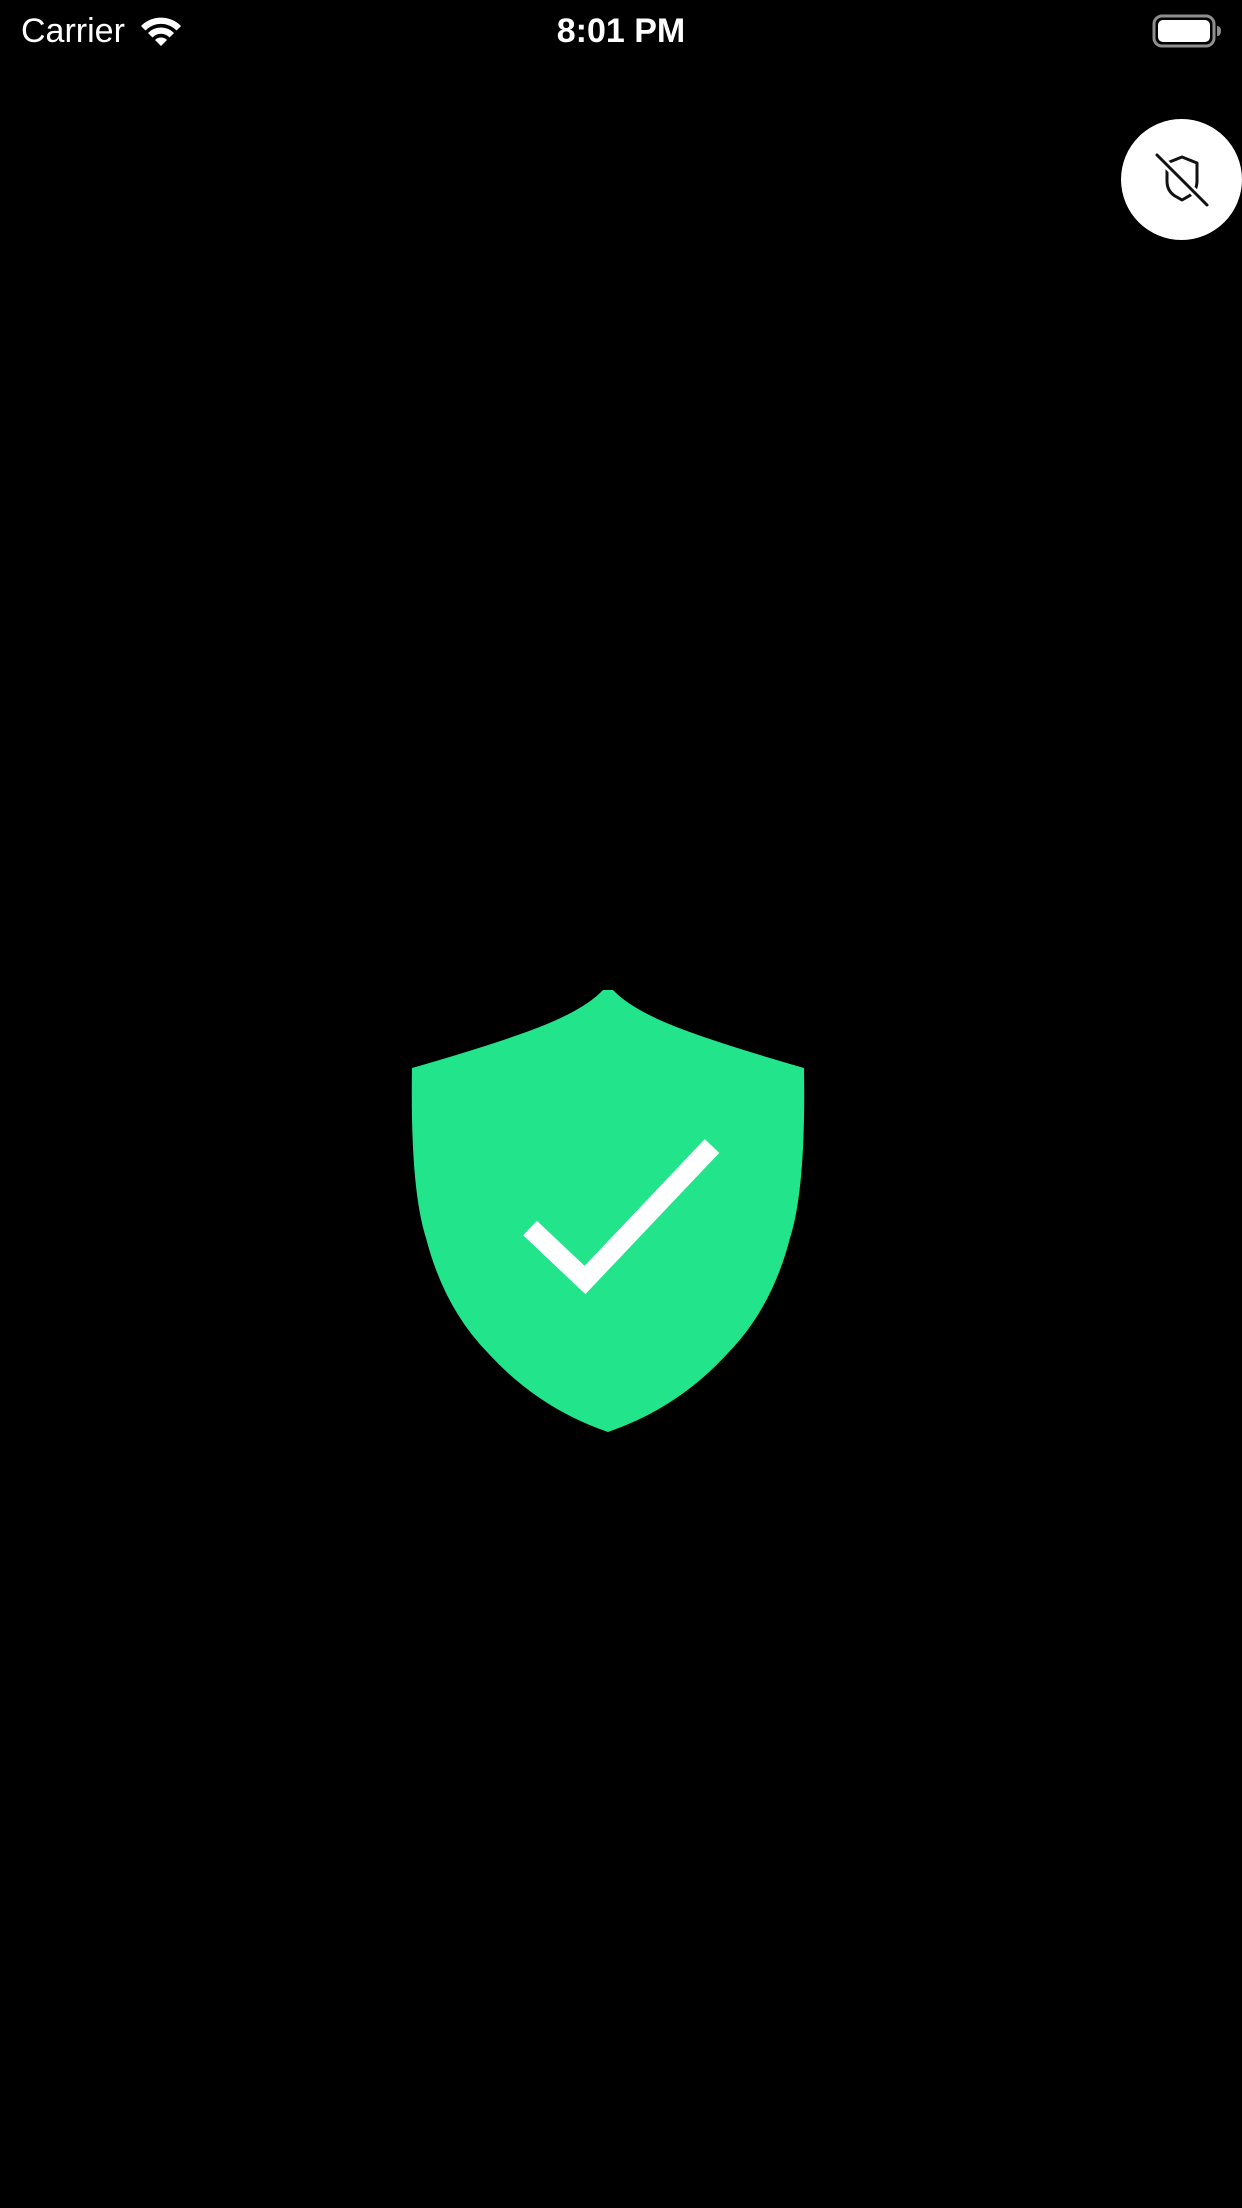  I want to click on status-bar: Carrier 8:01 PM, so click(621, 31).